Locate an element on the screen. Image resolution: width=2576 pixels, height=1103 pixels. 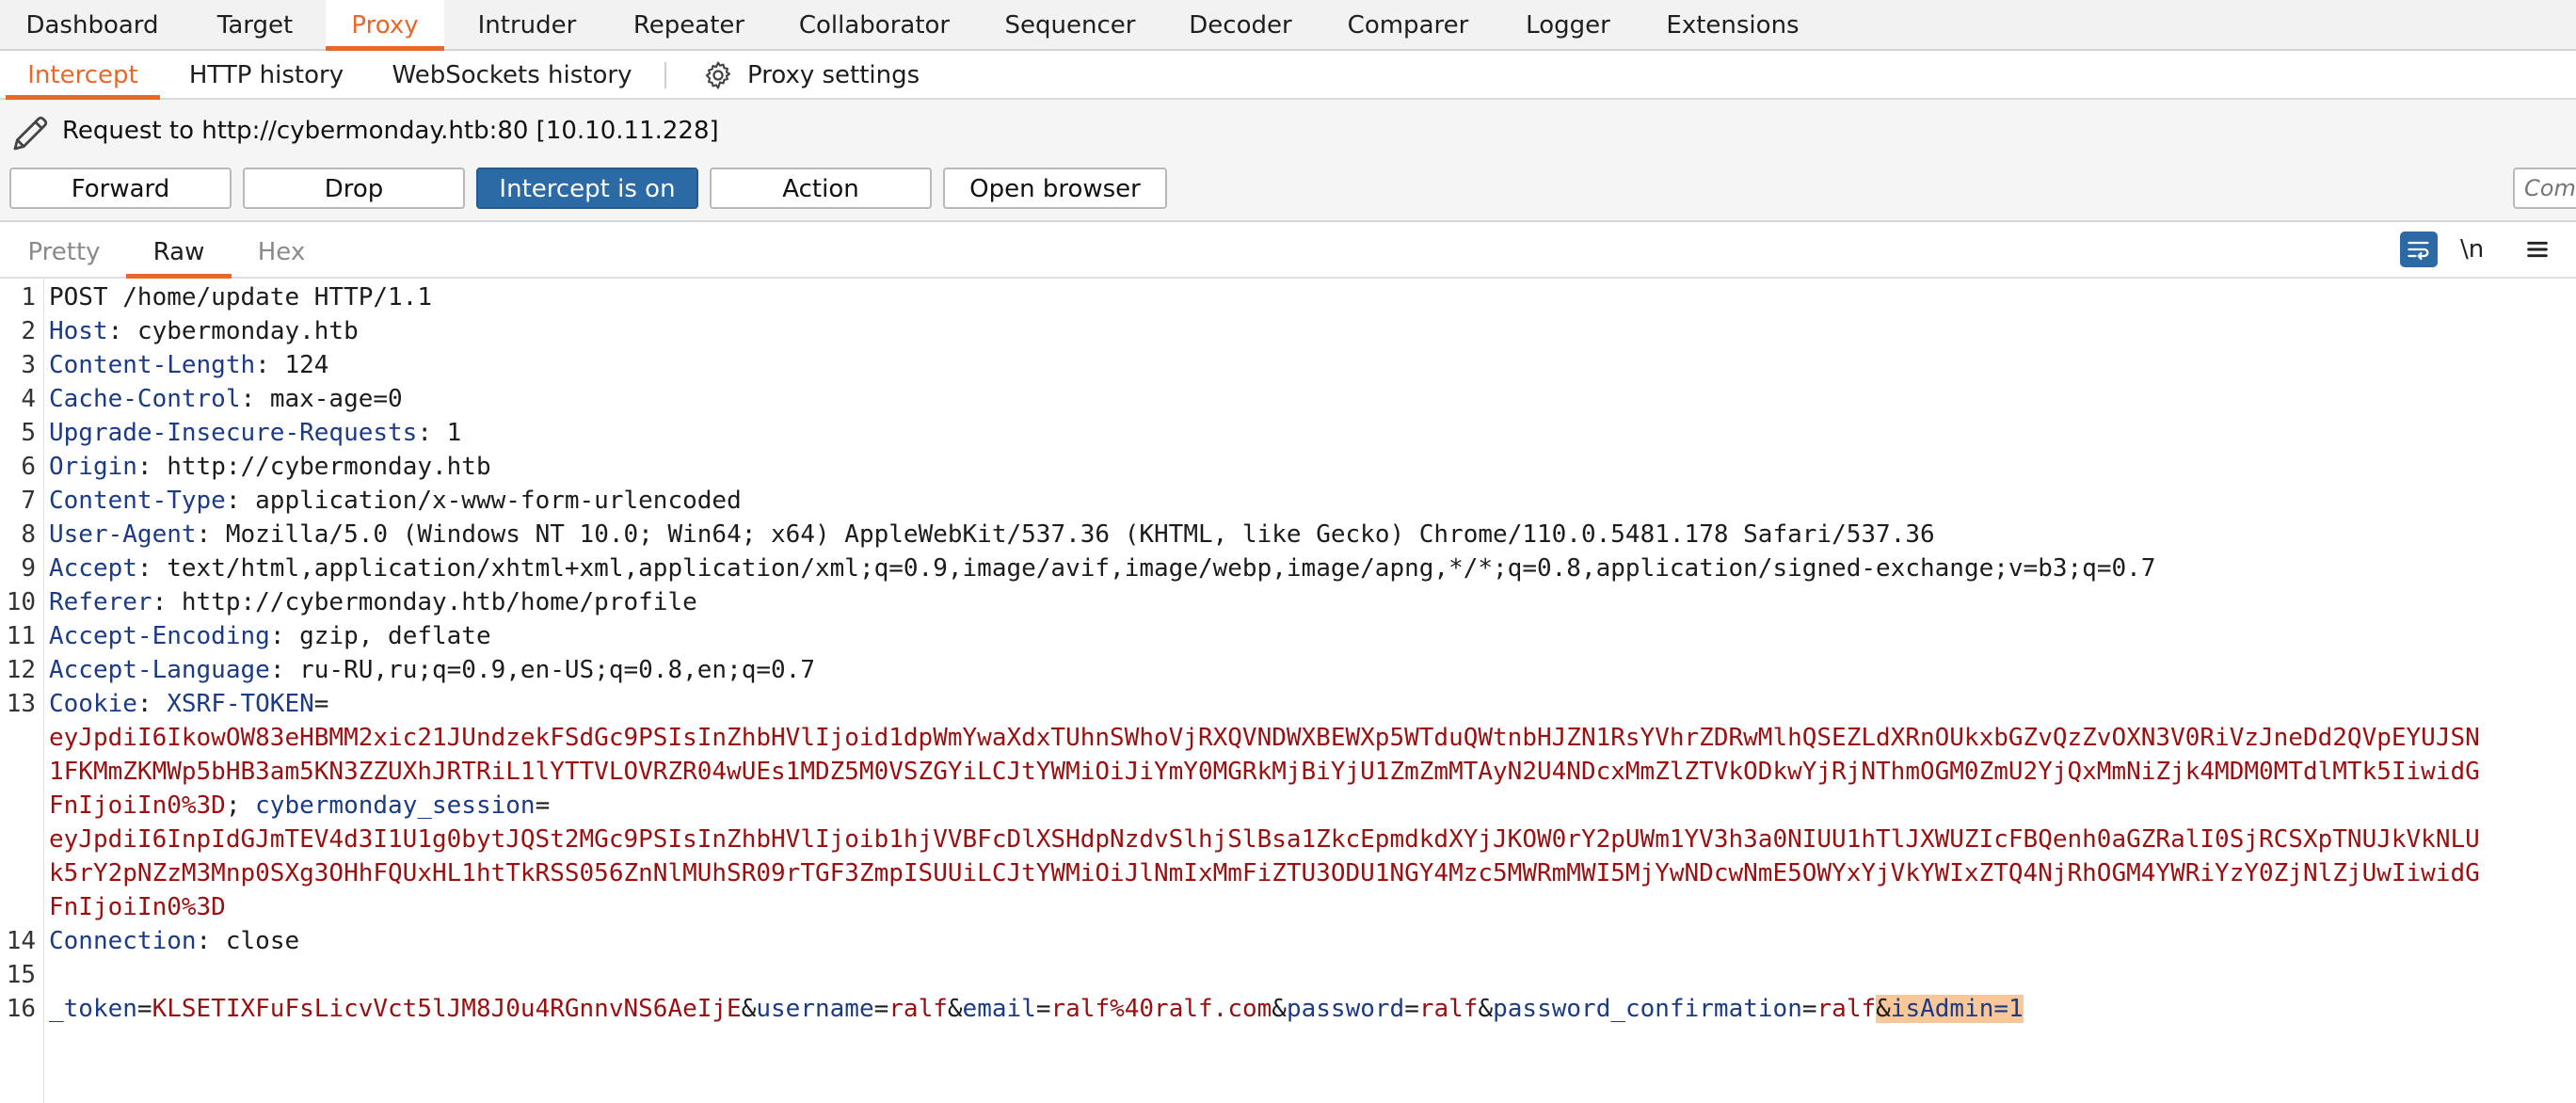
tab-websockets-history: WebSockets history is located at coordinates (512, 75).